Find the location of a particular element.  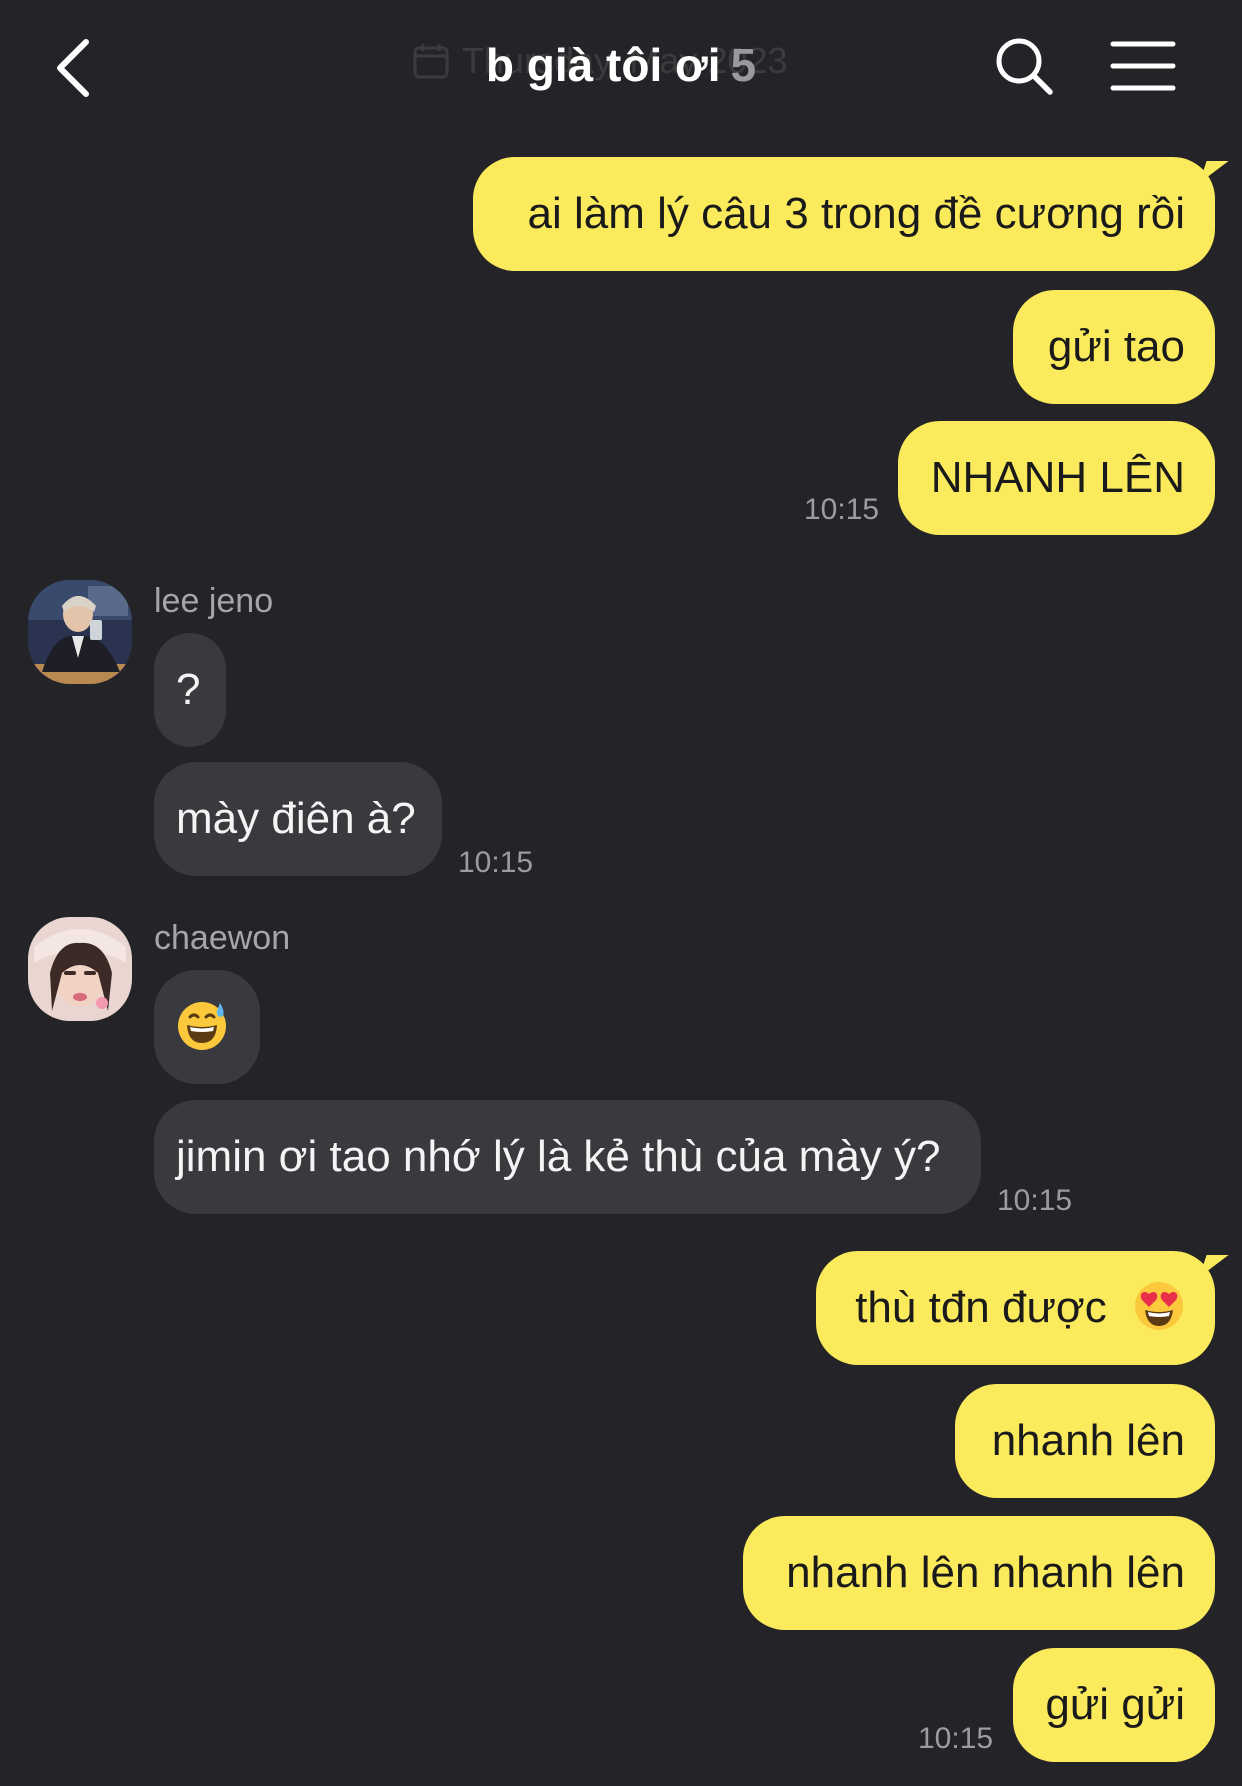

message-text: nhanh lên nhanh lên is located at coordinates (985, 1572).